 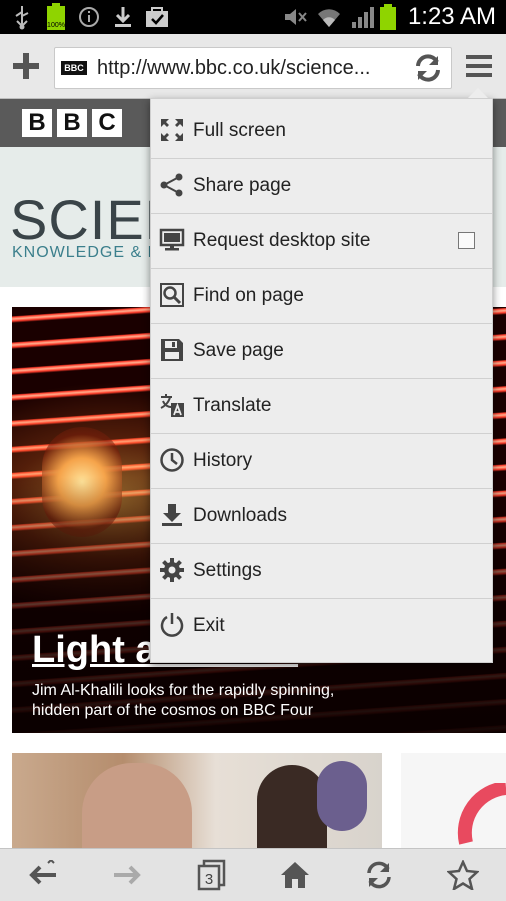 I want to click on menu-item-label: Settings, so click(x=227, y=570).